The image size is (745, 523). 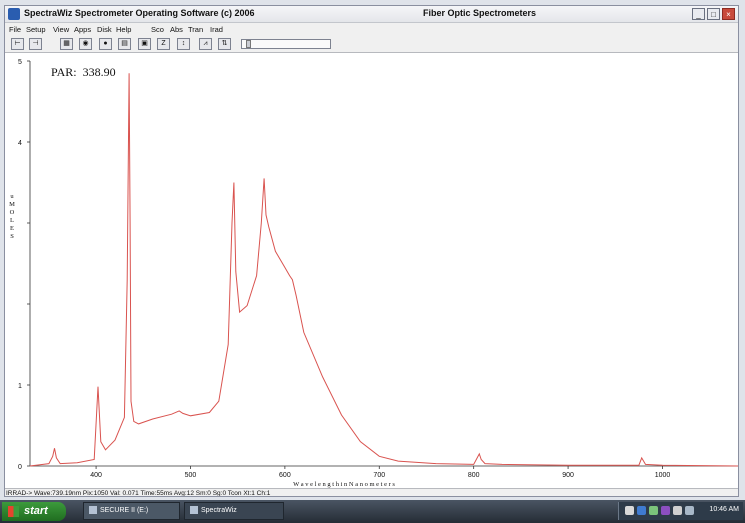 I want to click on taskbar: start SECURE II (E:) SpectraWiz 10:46 AM, so click(x=372, y=511).